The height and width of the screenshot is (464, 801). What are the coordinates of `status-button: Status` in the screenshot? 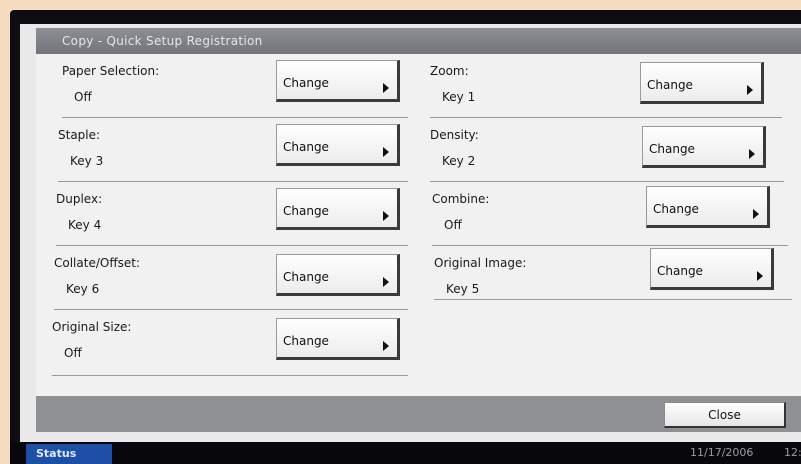 It's located at (69, 454).